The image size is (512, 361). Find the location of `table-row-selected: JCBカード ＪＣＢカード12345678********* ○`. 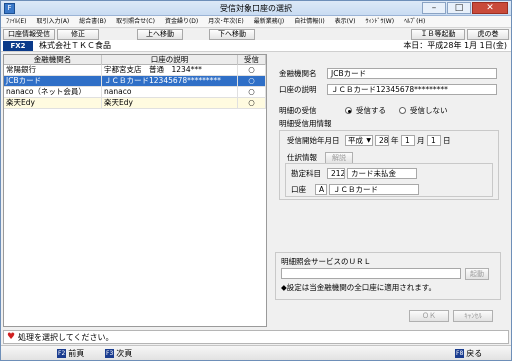

table-row-selected: JCBカード ＪＣＢカード12345678********* ○ is located at coordinates (135, 81).